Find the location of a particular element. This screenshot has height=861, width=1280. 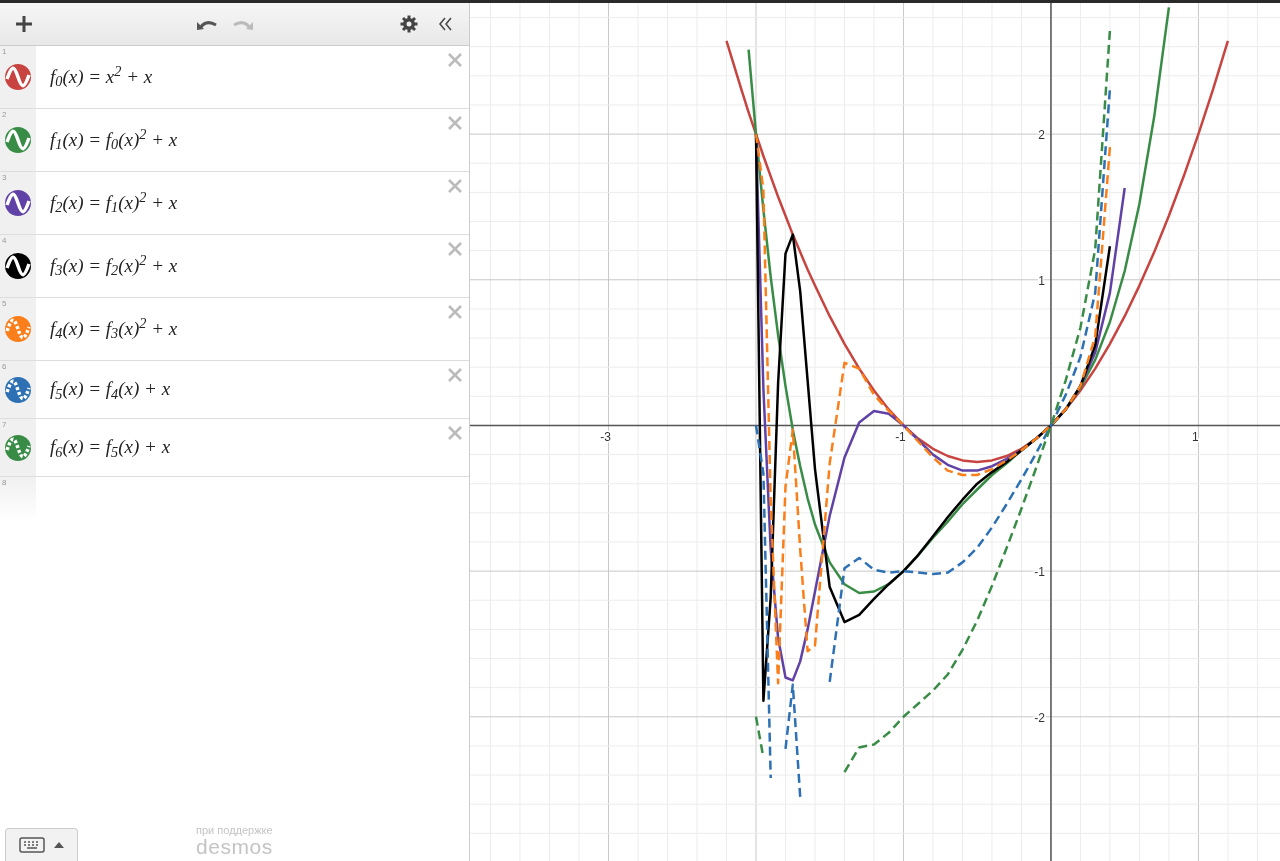

double-chevron-icon is located at coordinates (445, 24).